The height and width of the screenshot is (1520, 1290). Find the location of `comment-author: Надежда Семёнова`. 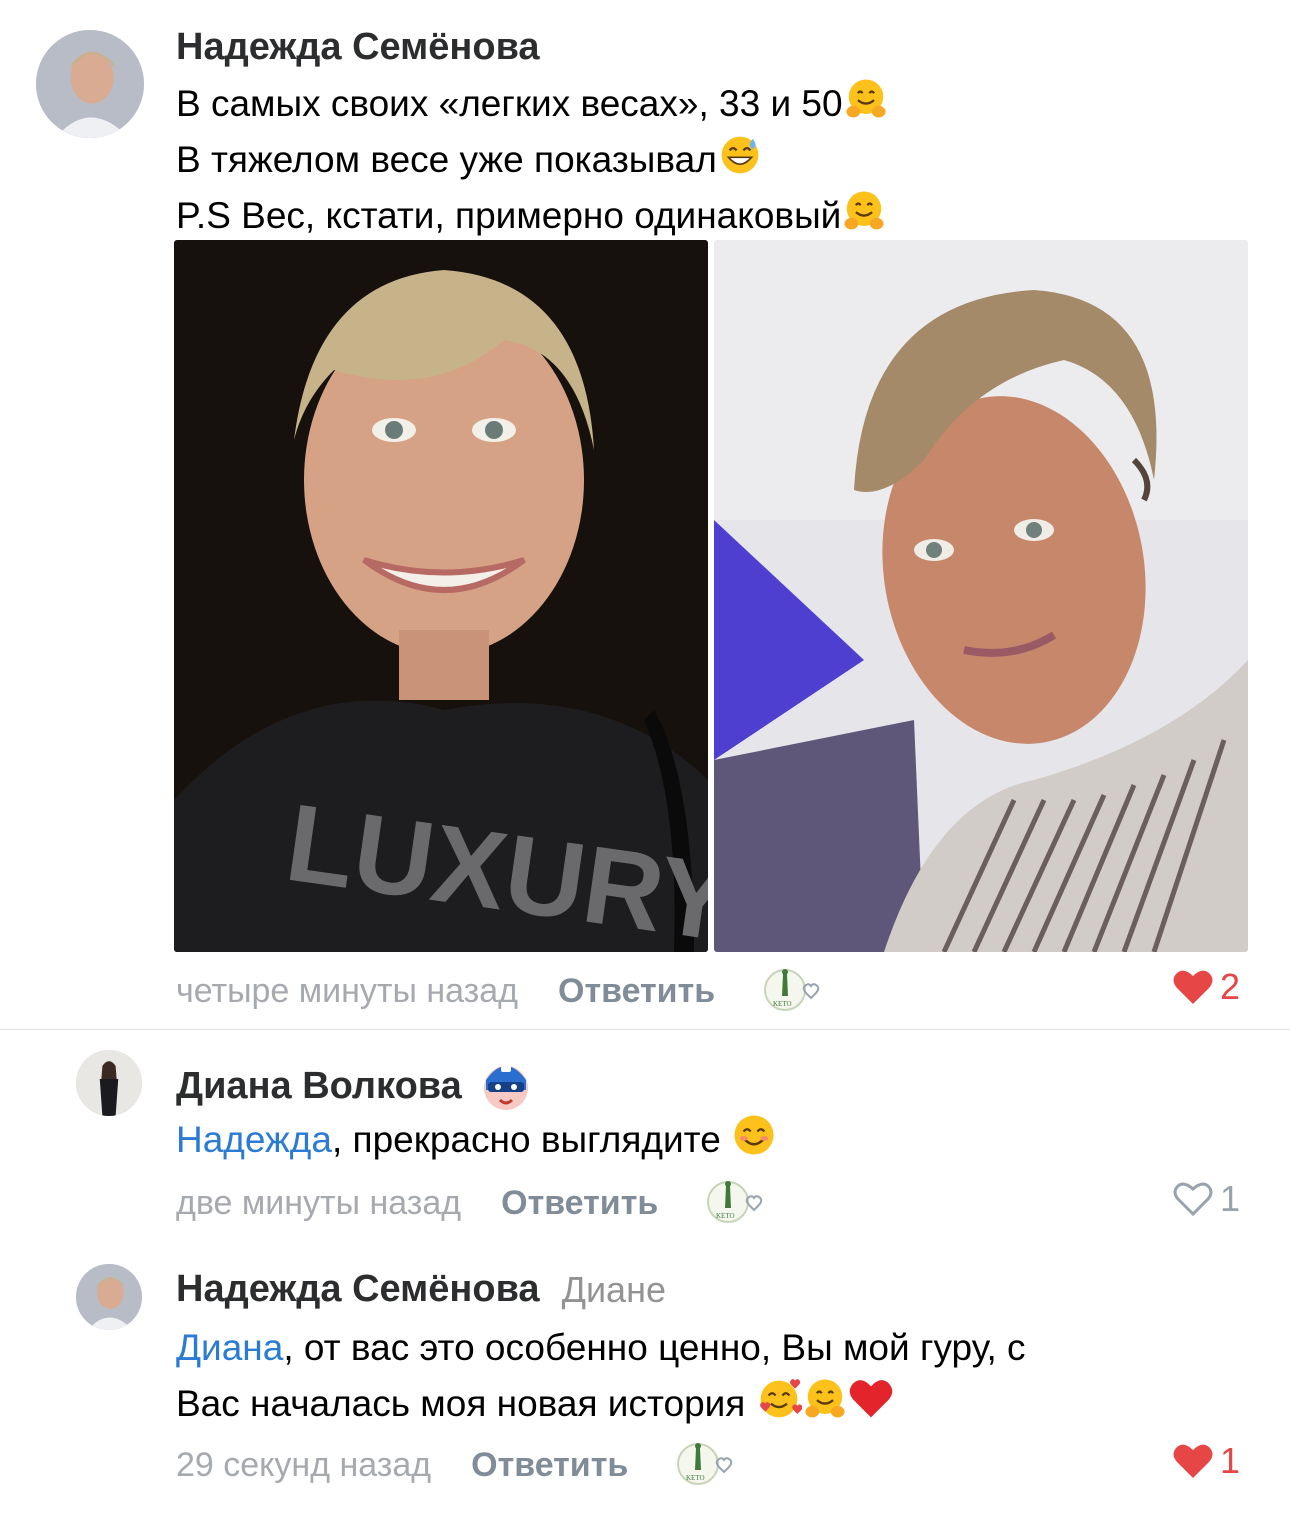

comment-author: Надежда Семёнова is located at coordinates (358, 47).